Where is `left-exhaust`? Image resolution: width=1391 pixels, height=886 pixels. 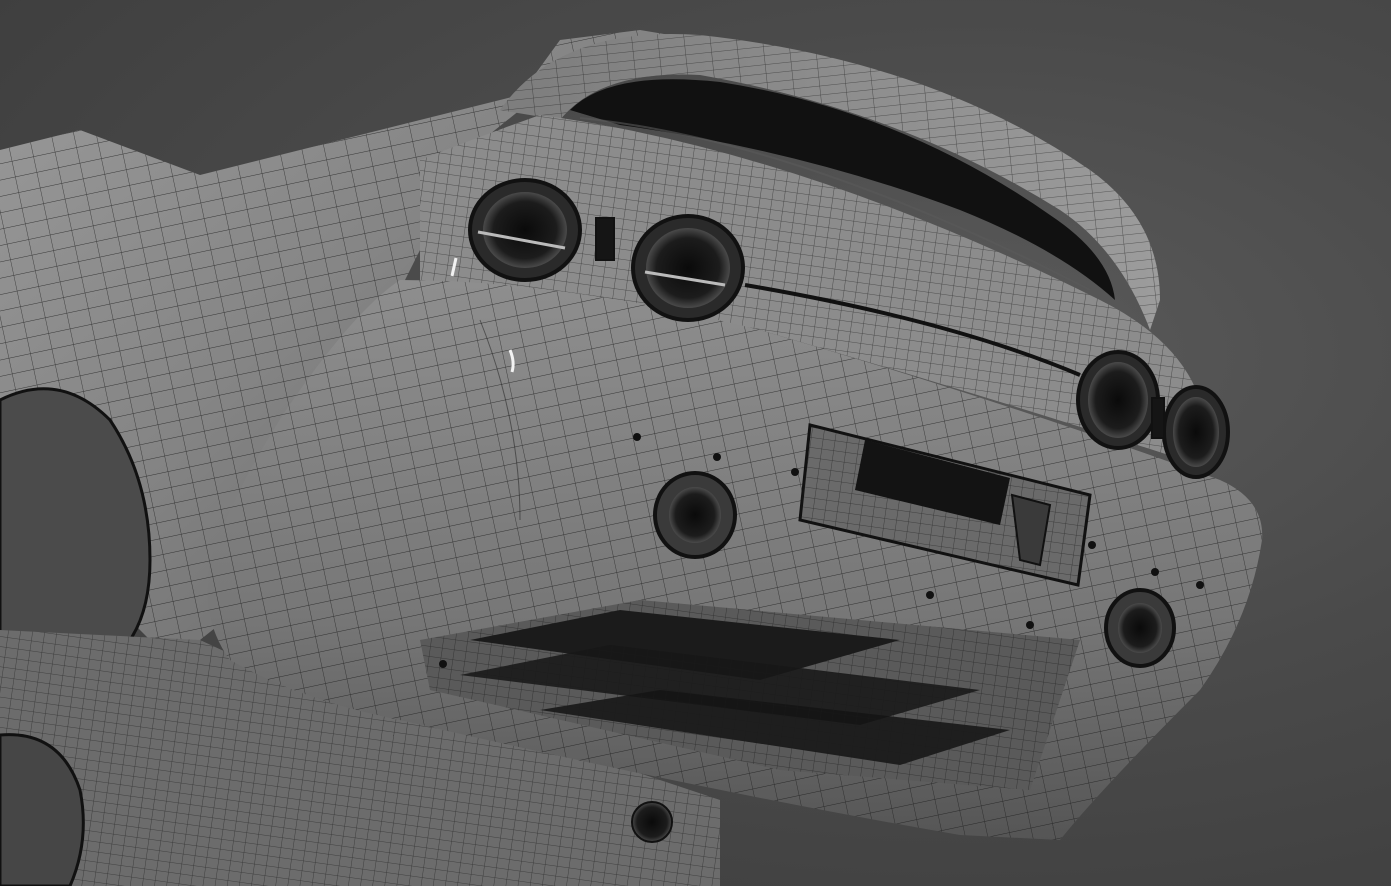 left-exhaust is located at coordinates (695, 515).